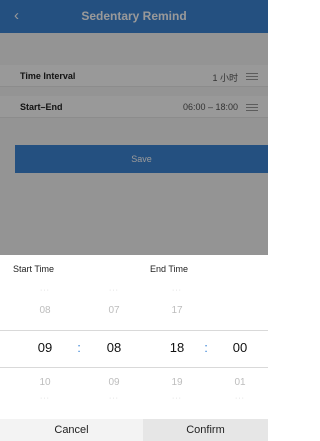  I want to click on start-minute-next: 09, so click(114, 382).